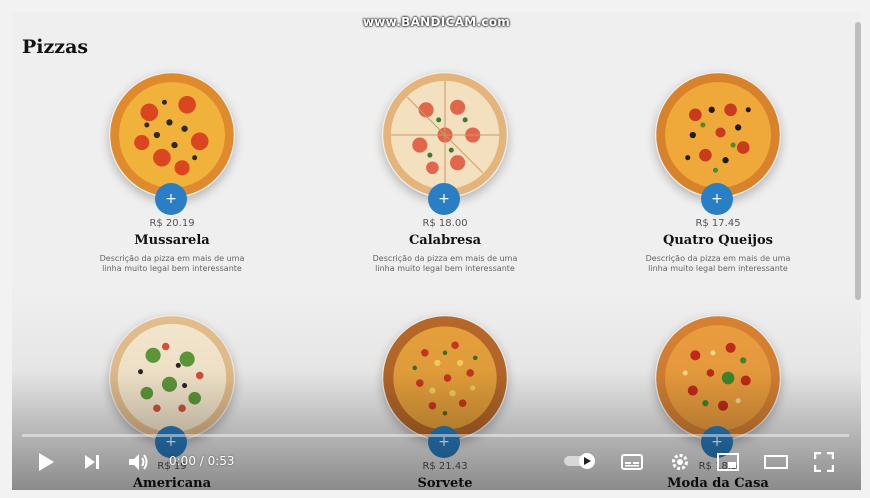 The width and height of the screenshot is (870, 498). I want to click on pizza-price: R$ 18.00, so click(445, 223).